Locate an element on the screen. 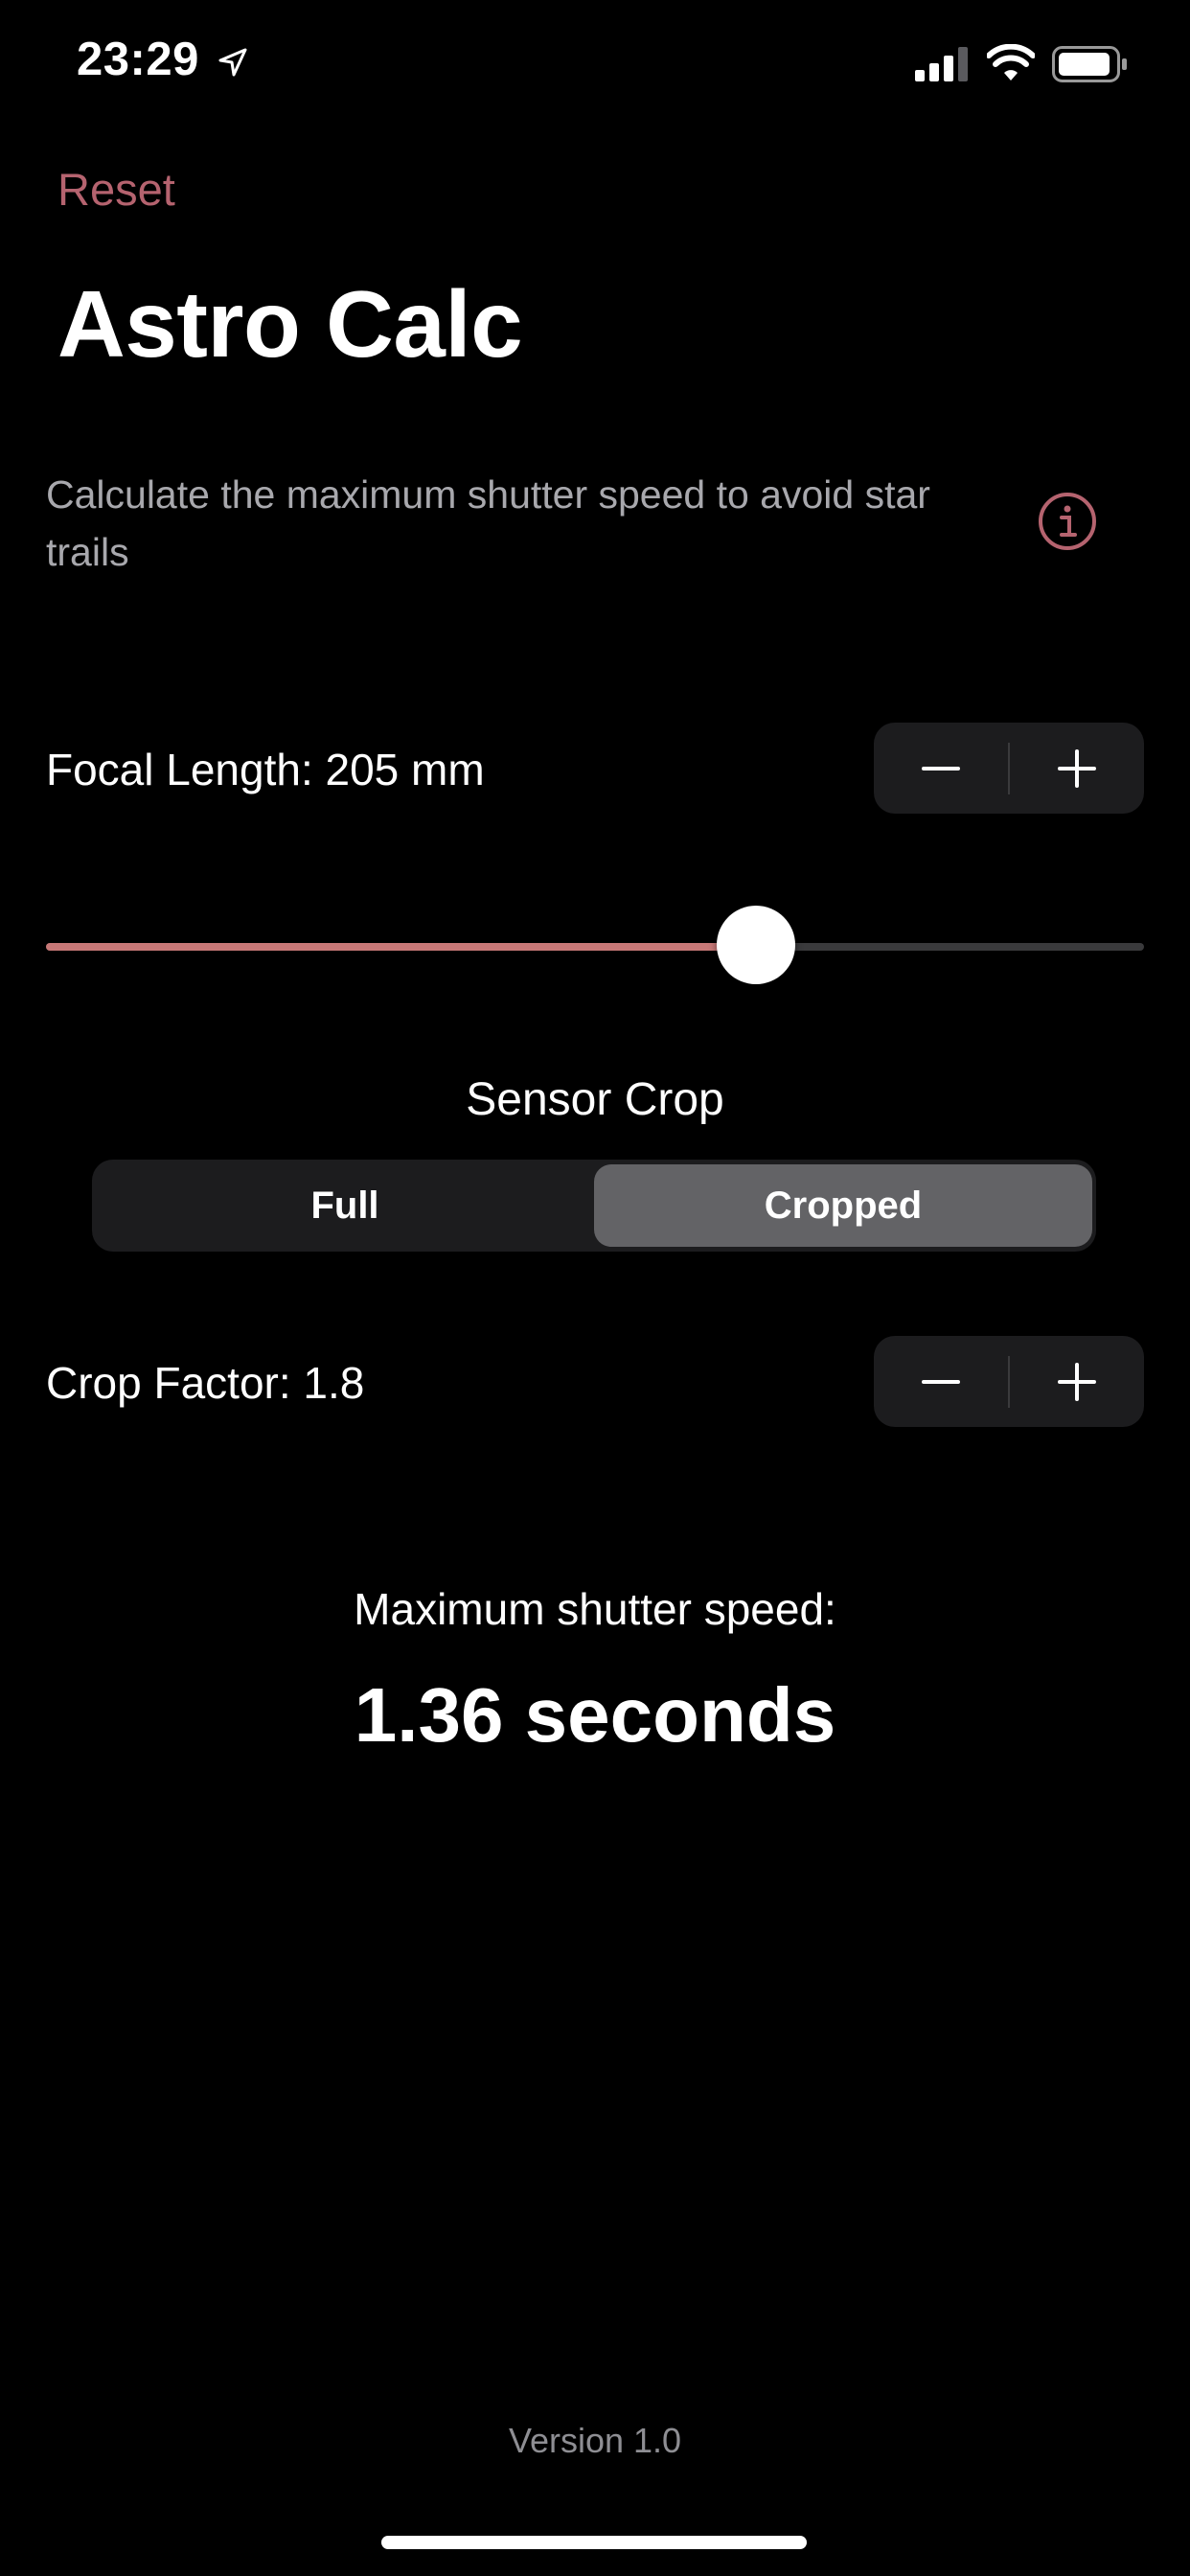 This screenshot has width=1190, height=2576. battery-icon is located at coordinates (1090, 64).